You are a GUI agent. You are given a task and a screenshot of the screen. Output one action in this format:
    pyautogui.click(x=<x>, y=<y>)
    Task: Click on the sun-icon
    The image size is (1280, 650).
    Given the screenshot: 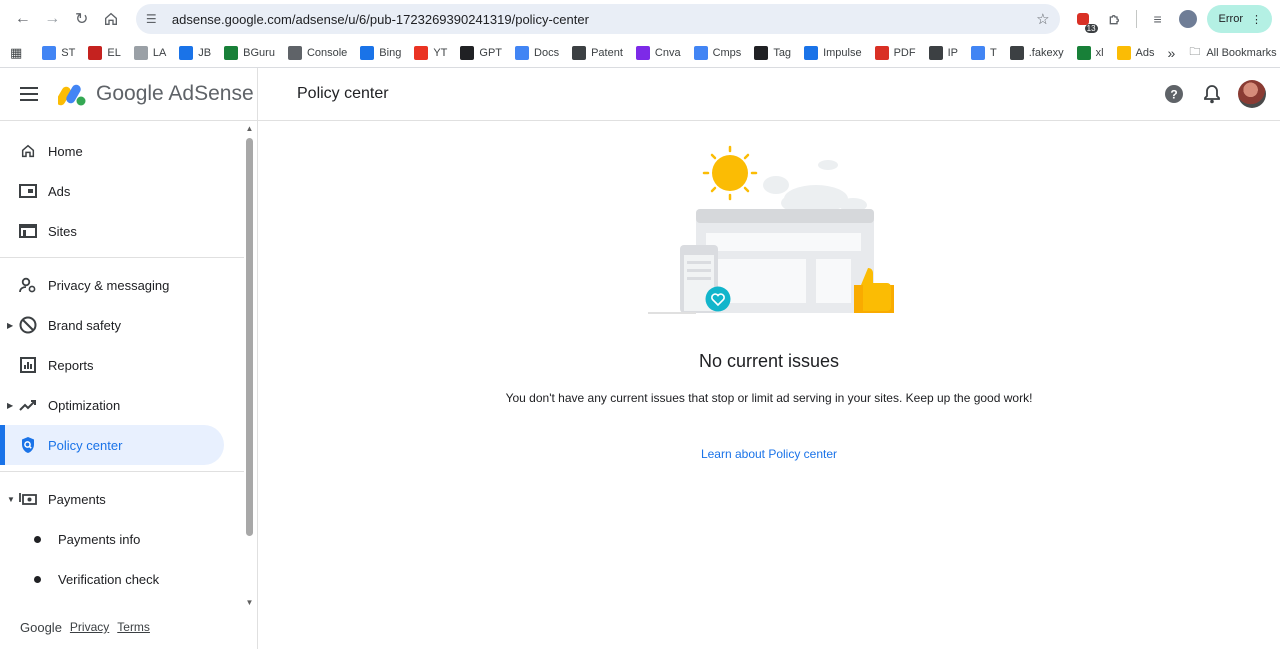 What is the action you would take?
    pyautogui.click(x=730, y=173)
    